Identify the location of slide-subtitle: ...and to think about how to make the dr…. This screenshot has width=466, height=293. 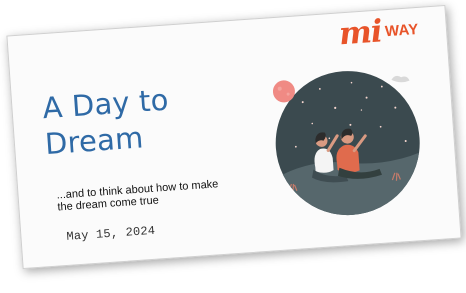
(137, 196).